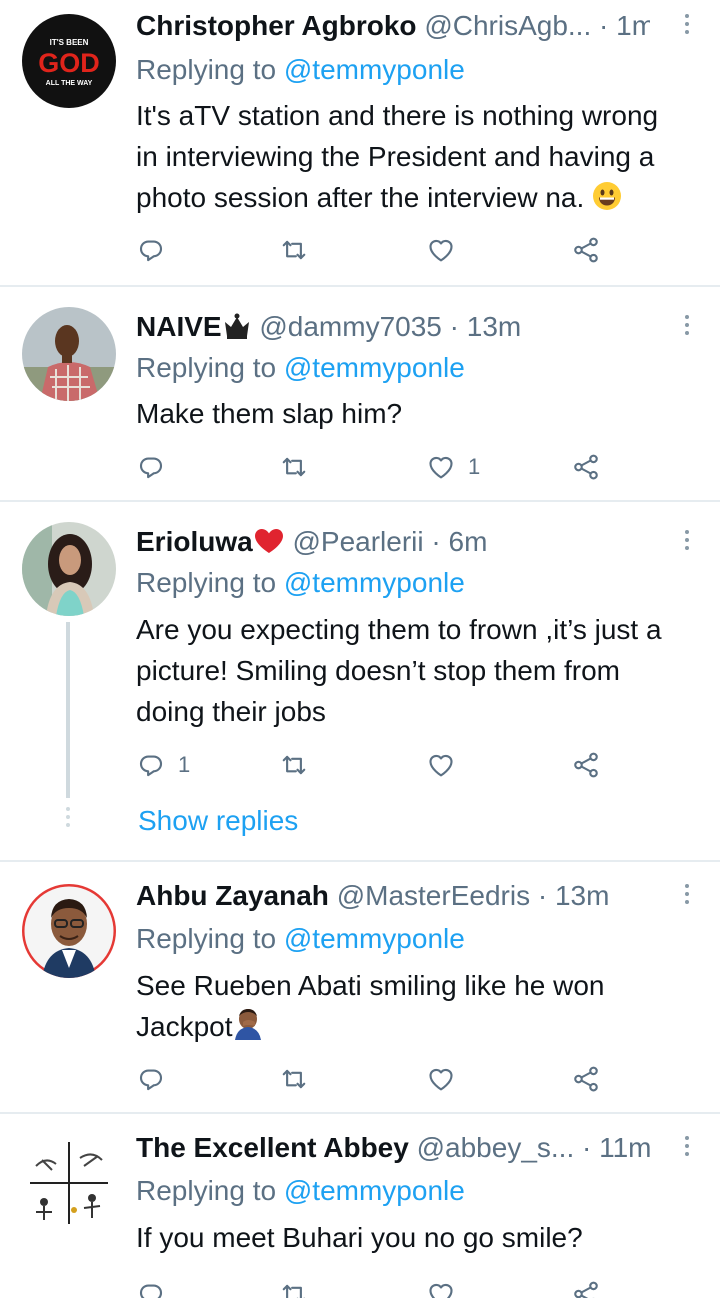 The image size is (720, 1298). Describe the element at coordinates (69, 83) in the screenshot. I see `avatar-text-bottom: ALL THE WAY` at that location.